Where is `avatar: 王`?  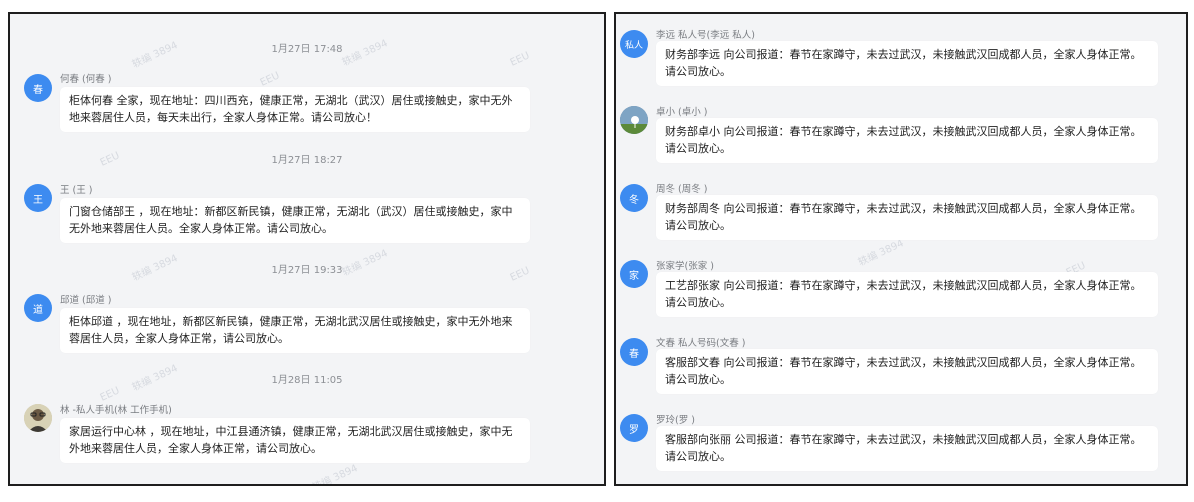
avatar: 王 is located at coordinates (38, 198).